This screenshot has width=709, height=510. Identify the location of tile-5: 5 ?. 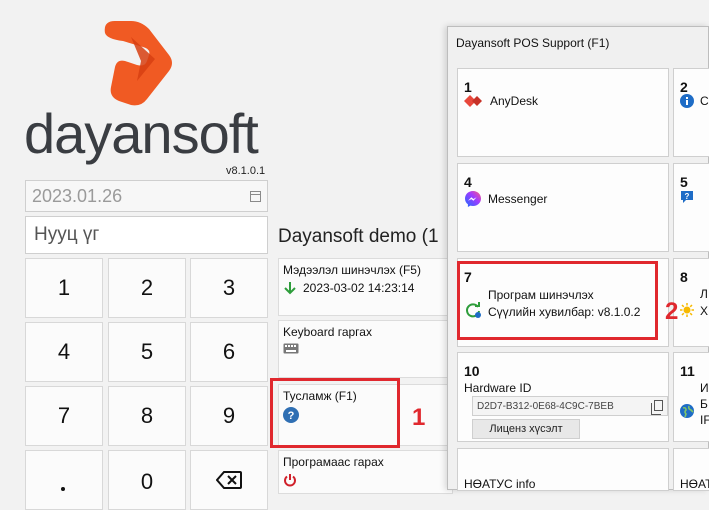
(691, 207).